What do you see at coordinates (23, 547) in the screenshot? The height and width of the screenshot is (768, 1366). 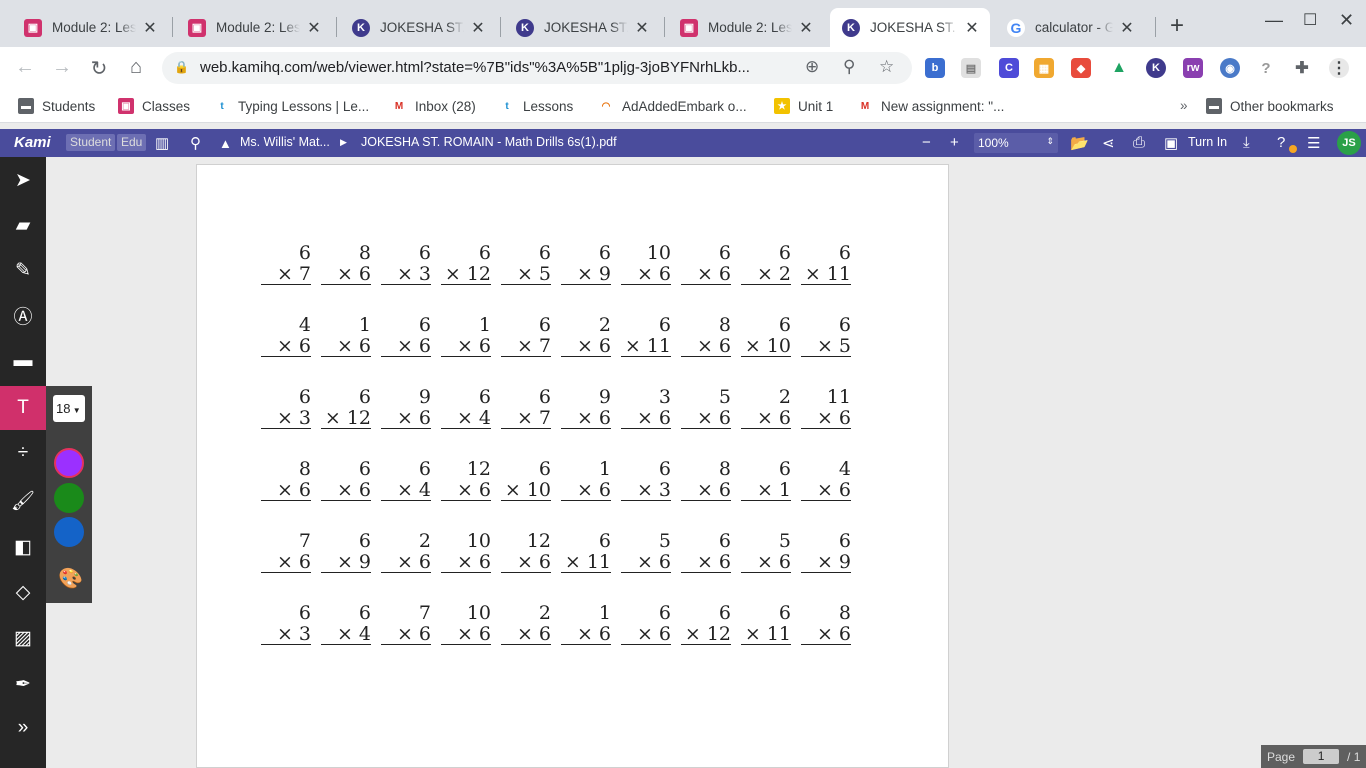 I see `shapes-tool-icon: ◧` at bounding box center [23, 547].